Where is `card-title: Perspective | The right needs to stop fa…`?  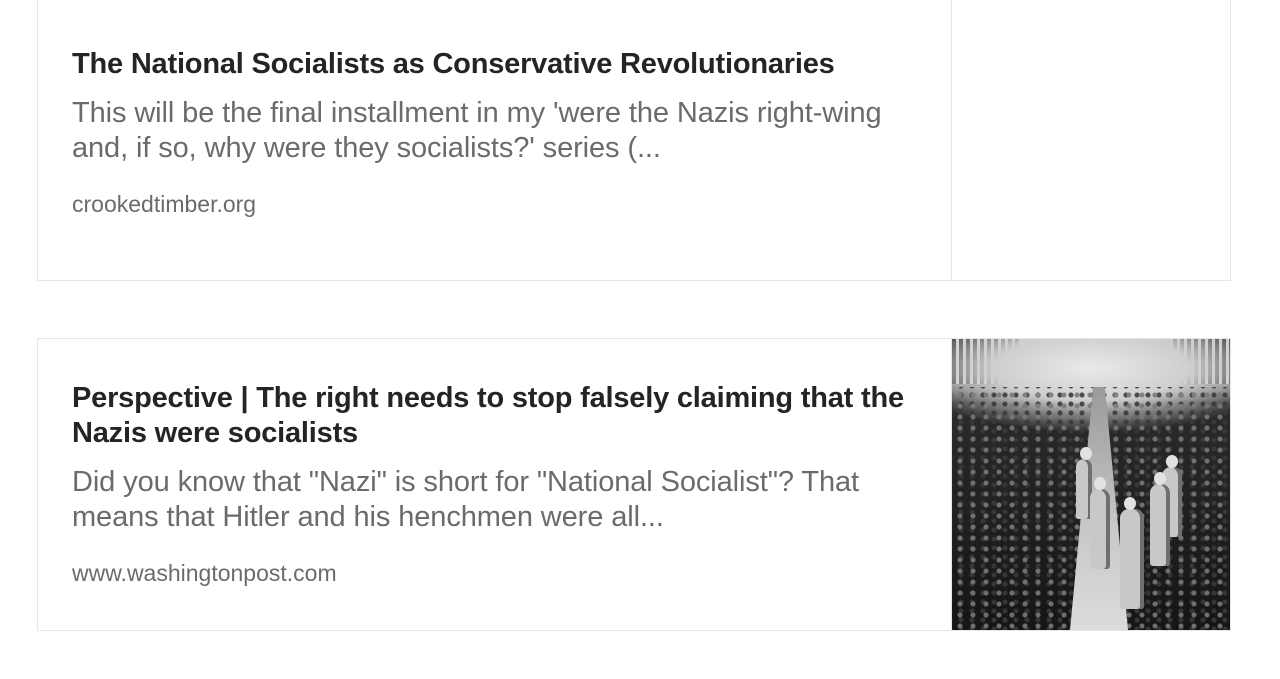
card-title: Perspective | The right needs to stop fa… is located at coordinates (488, 415).